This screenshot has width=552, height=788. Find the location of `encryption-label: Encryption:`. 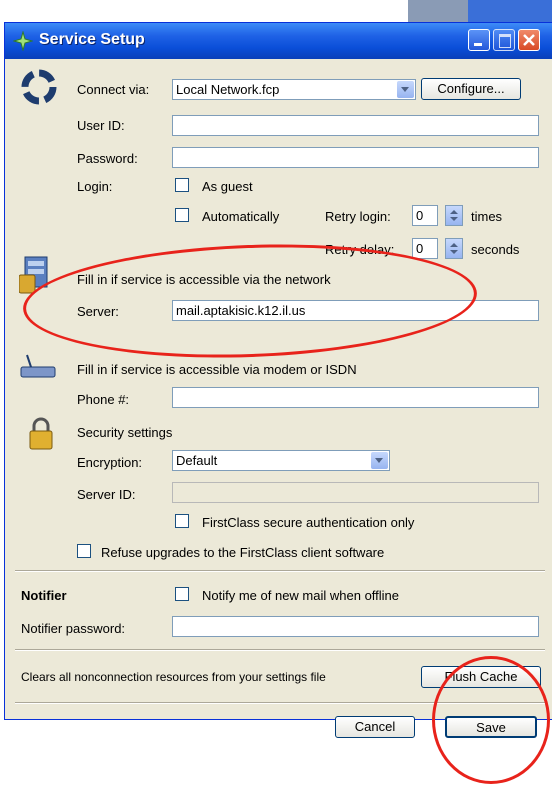

encryption-label: Encryption: is located at coordinates (110, 462).